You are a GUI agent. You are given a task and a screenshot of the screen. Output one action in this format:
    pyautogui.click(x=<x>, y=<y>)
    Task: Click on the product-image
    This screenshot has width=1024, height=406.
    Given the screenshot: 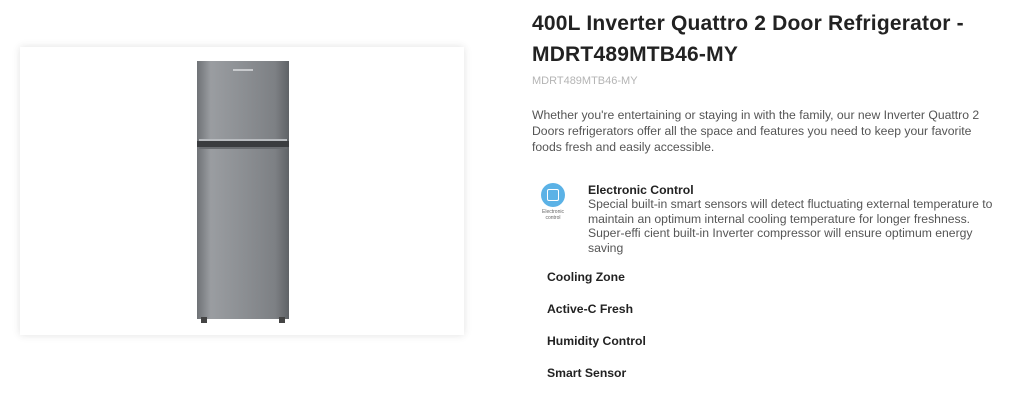 What is the action you would take?
    pyautogui.click(x=243, y=192)
    